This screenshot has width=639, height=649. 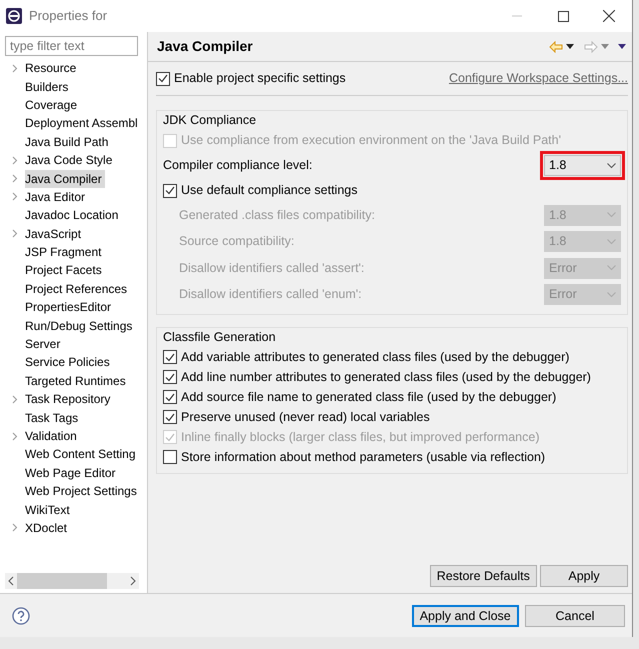 I want to click on tree-item: Web Content Setting, so click(x=82, y=454).